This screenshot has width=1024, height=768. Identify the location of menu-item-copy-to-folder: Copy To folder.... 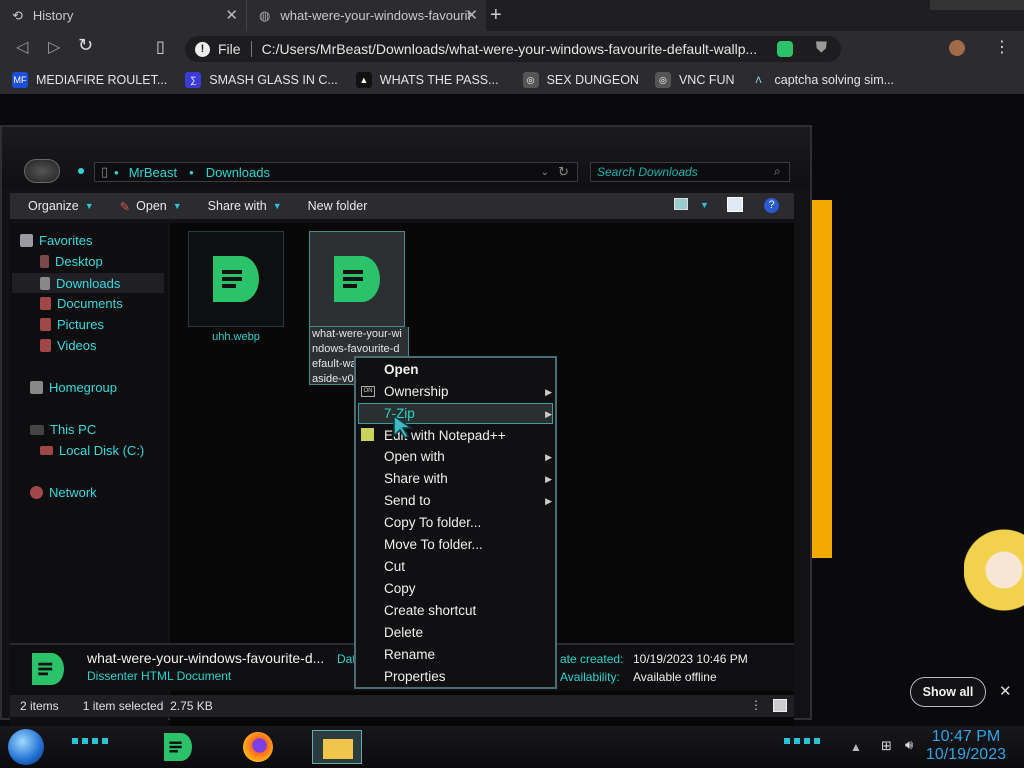
(468, 523).